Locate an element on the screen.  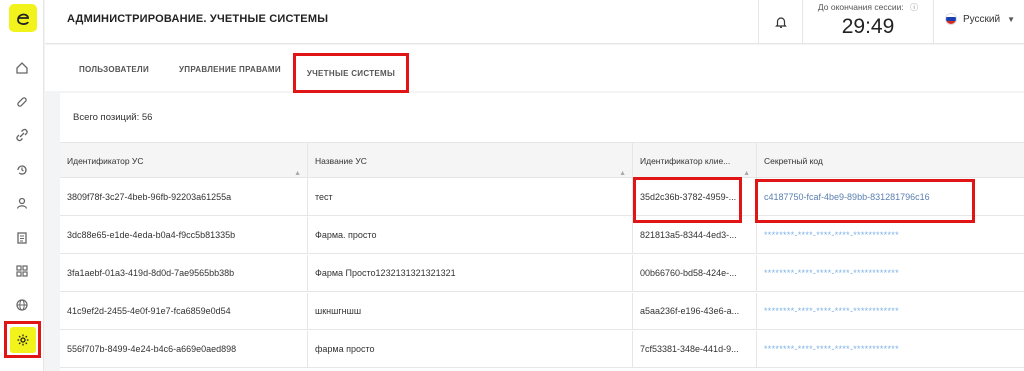
gear-icon is located at coordinates (22, 339).